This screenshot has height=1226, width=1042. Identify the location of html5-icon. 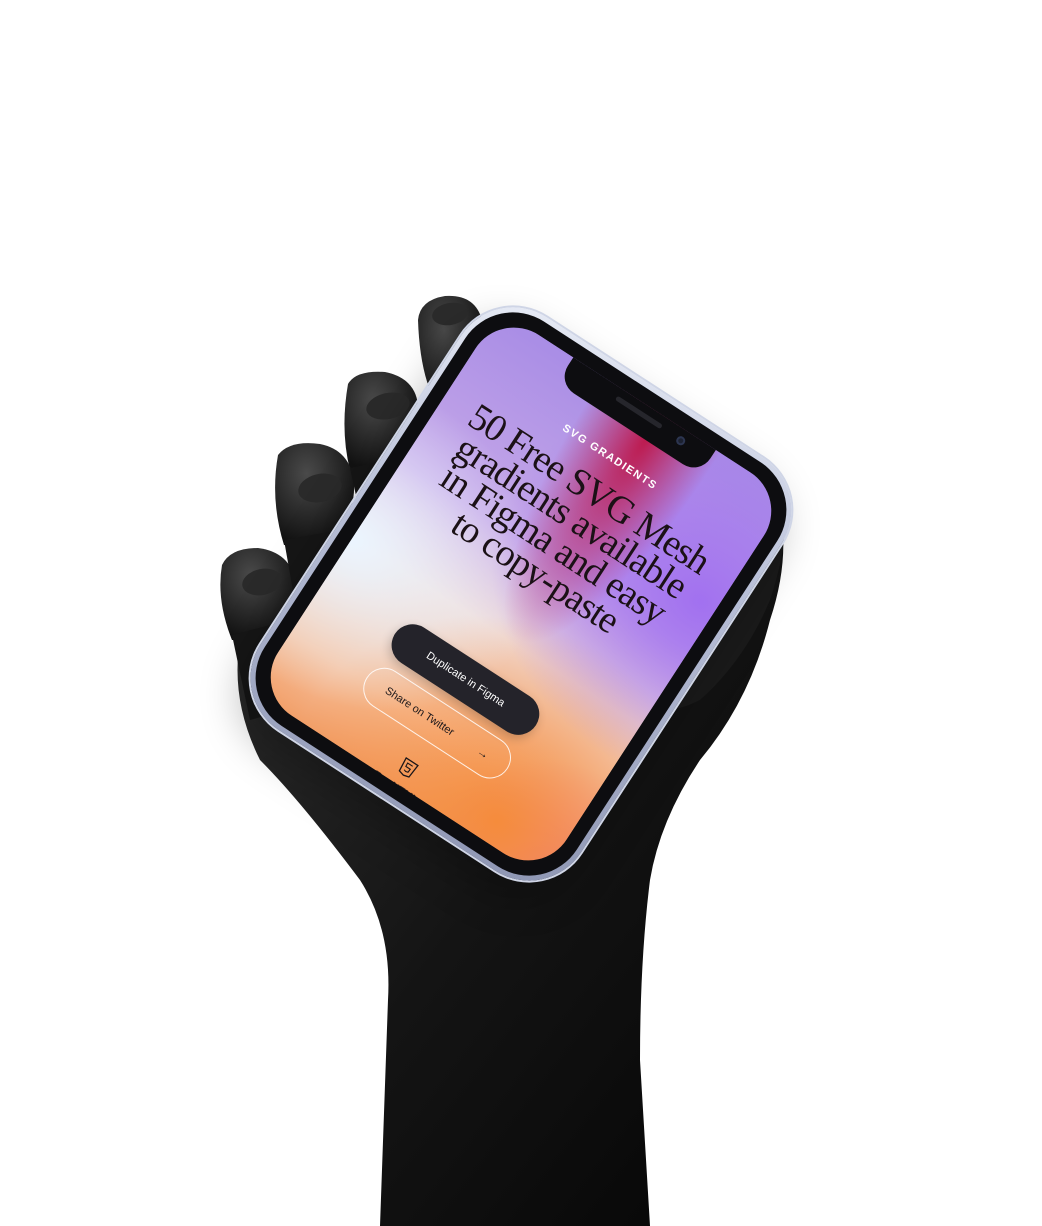
(407, 768).